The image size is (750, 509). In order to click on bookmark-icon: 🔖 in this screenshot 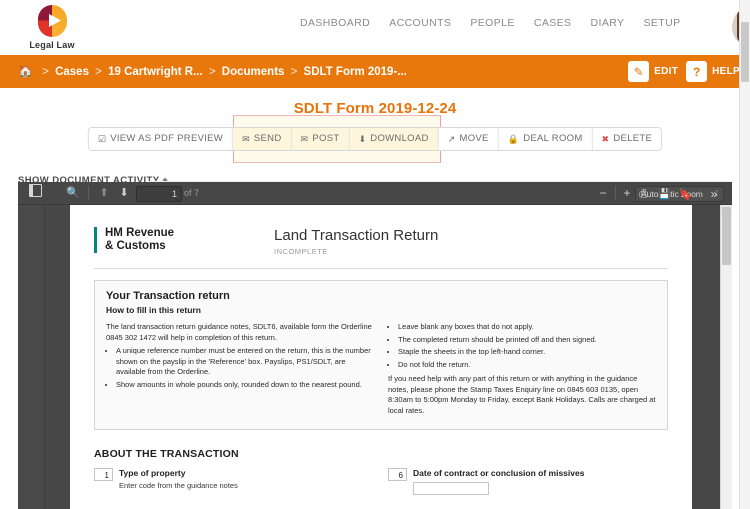, I will do `click(685, 194)`.